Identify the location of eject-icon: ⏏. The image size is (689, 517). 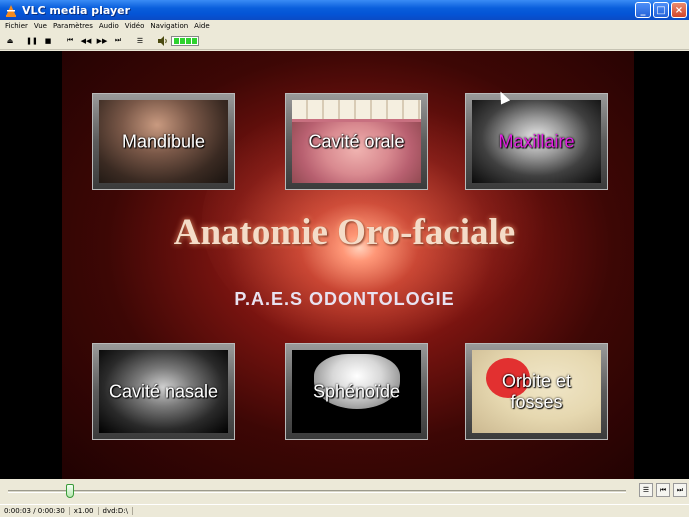
(10, 41).